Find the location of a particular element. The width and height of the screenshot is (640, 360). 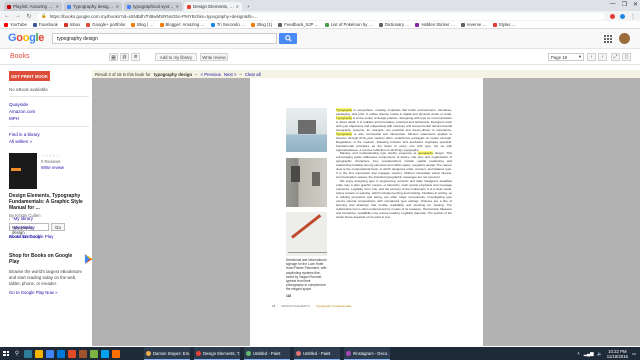

store-link-quayside: Quayside is located at coordinates (51, 104).